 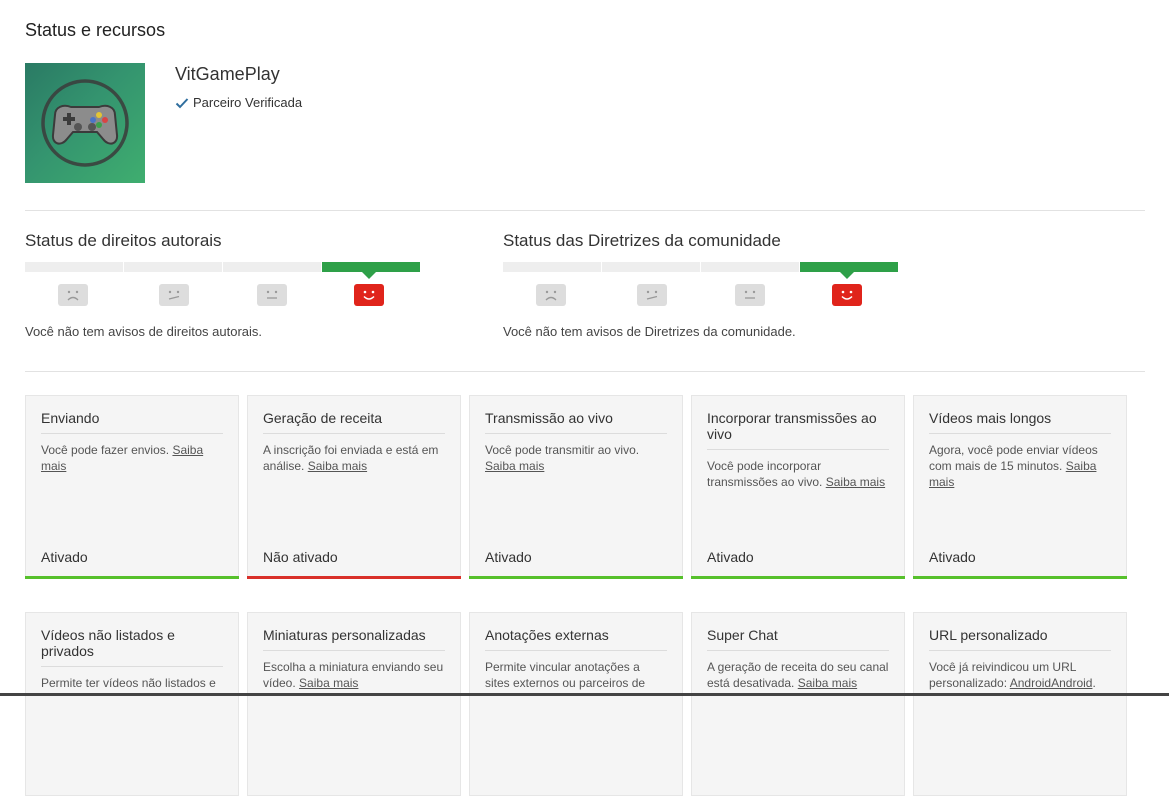 I want to click on gamepad-icon, so click(x=85, y=123).